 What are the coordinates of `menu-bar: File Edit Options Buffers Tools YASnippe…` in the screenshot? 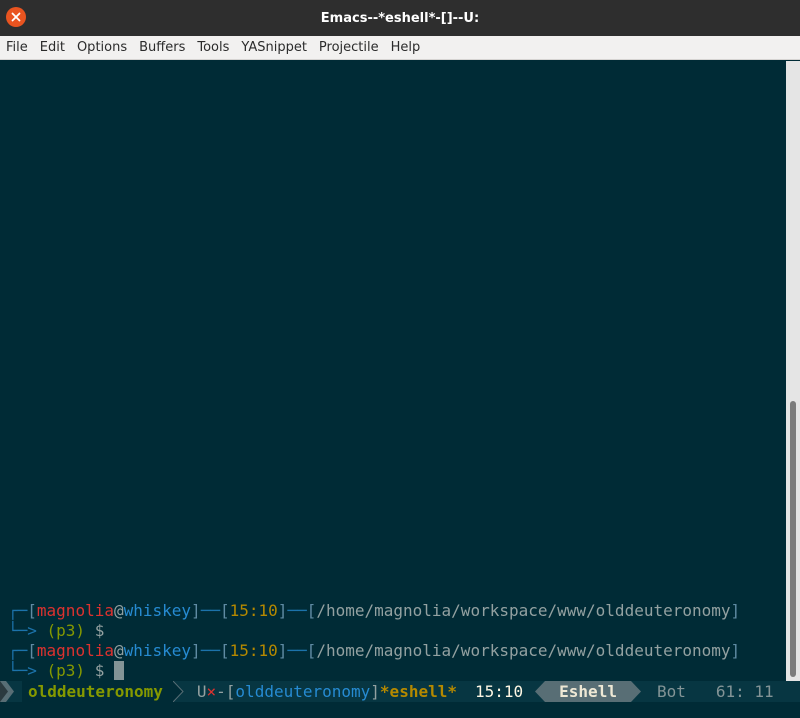 It's located at (400, 48).